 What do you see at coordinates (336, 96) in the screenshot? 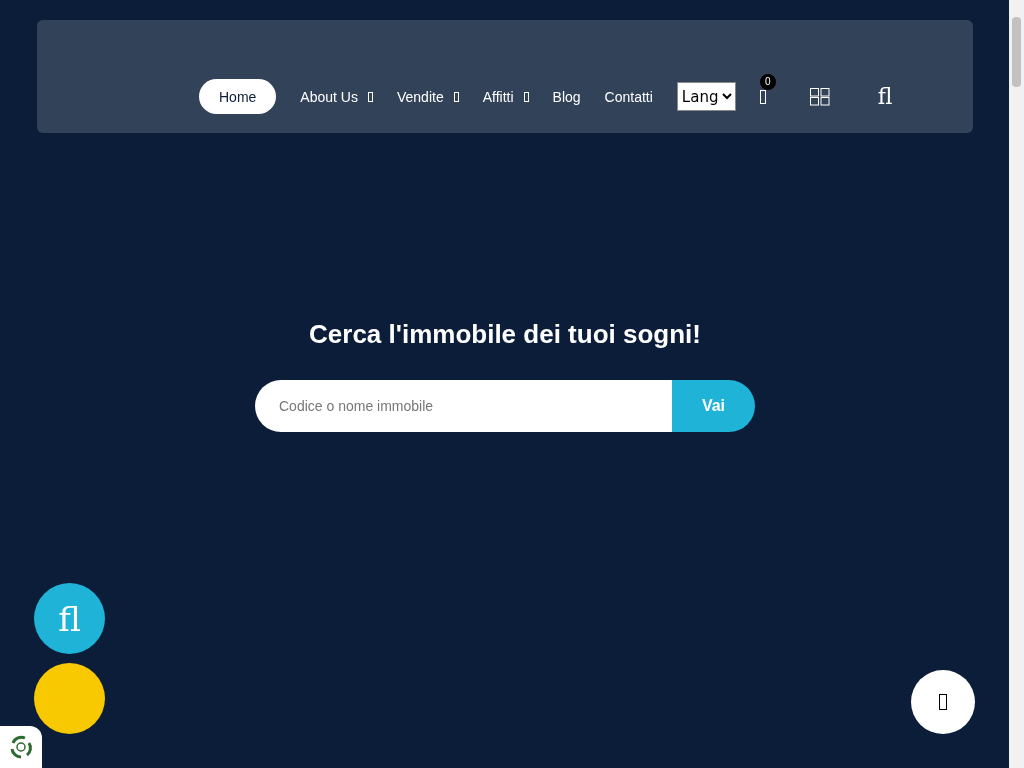
I see `nav-link: About Us` at bounding box center [336, 96].